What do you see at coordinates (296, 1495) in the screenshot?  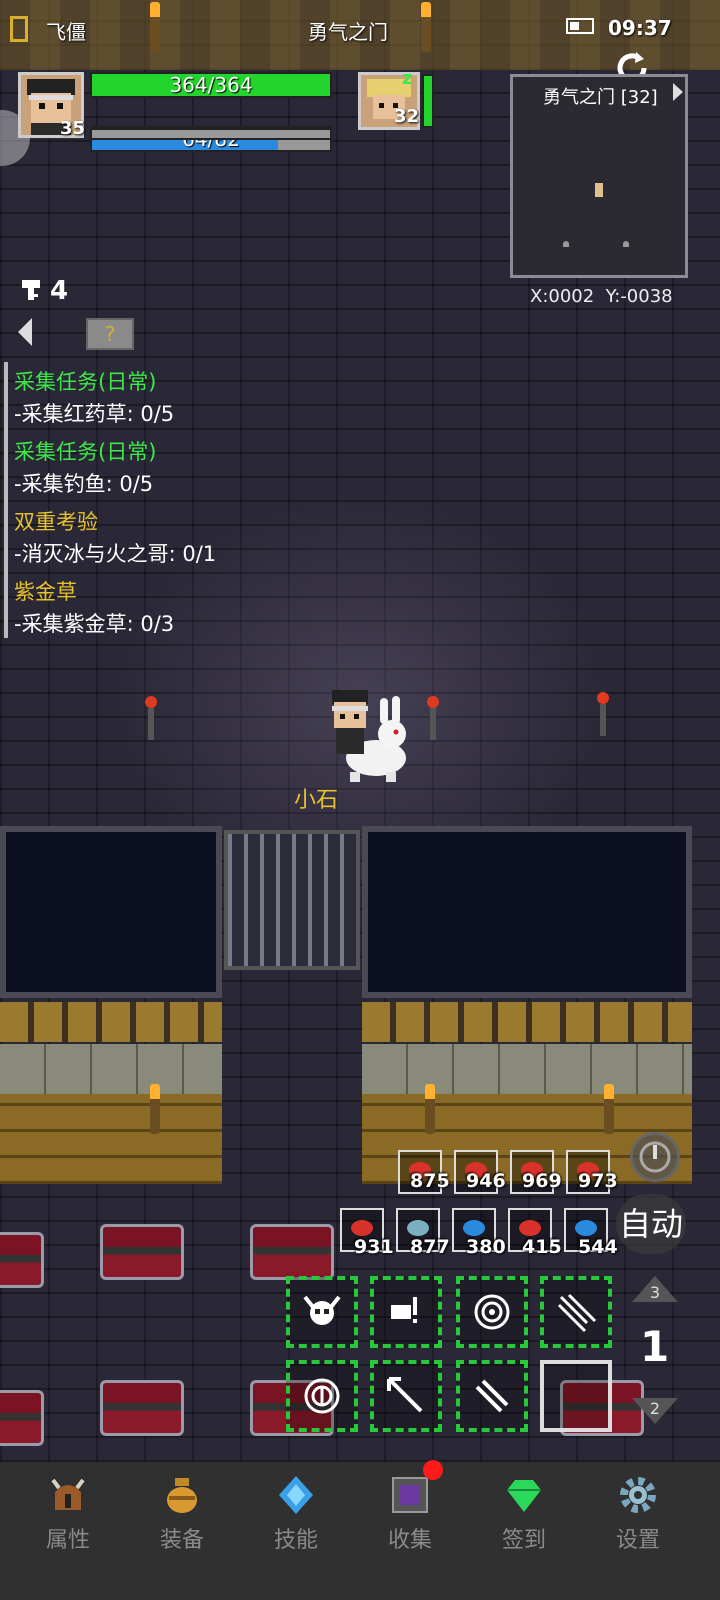 I see `crystal-icon` at bounding box center [296, 1495].